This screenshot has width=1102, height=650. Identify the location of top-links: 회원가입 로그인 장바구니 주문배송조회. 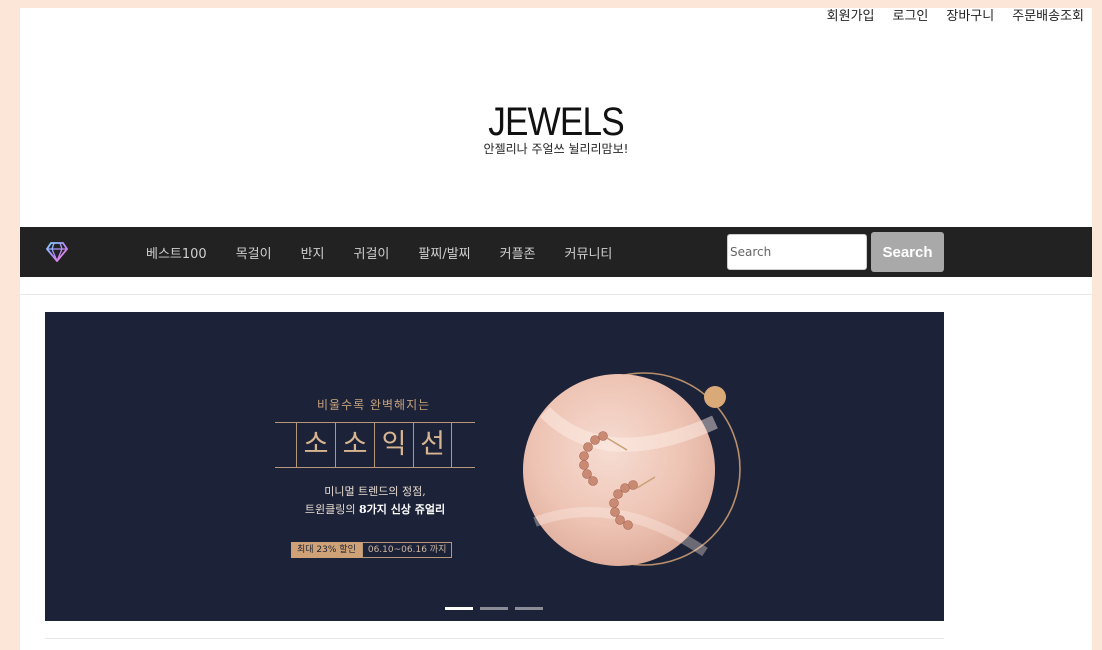
(951, 17).